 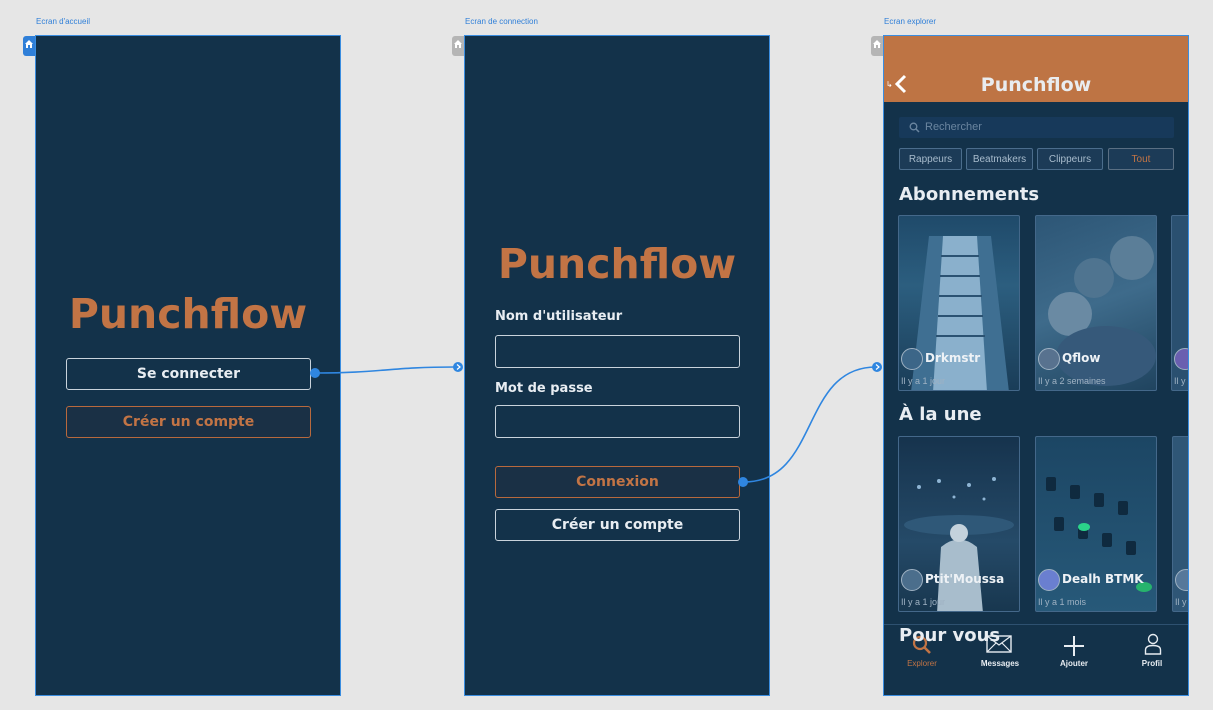 What do you see at coordinates (950, 635) in the screenshot?
I see `for-you-title: Pour vous` at bounding box center [950, 635].